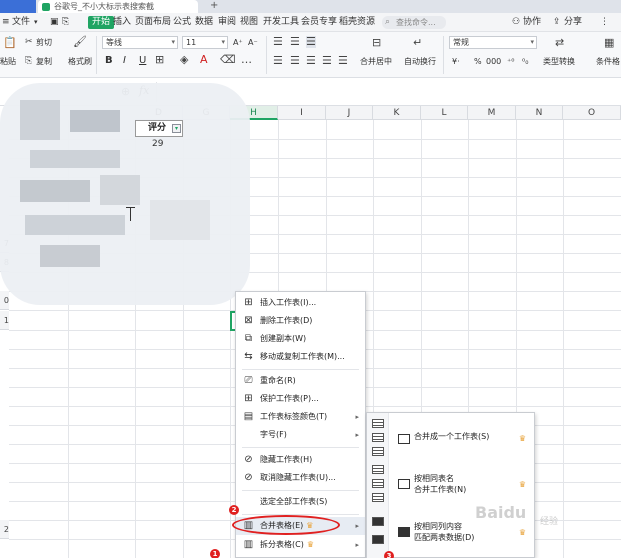 This screenshot has width=621, height=558. I want to click on thousands-icon: 000, so click(493, 61).